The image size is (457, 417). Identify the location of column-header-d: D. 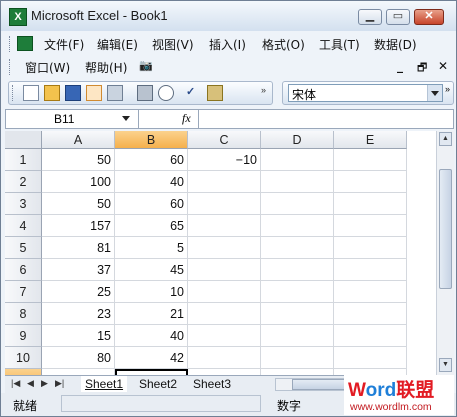
(297, 140).